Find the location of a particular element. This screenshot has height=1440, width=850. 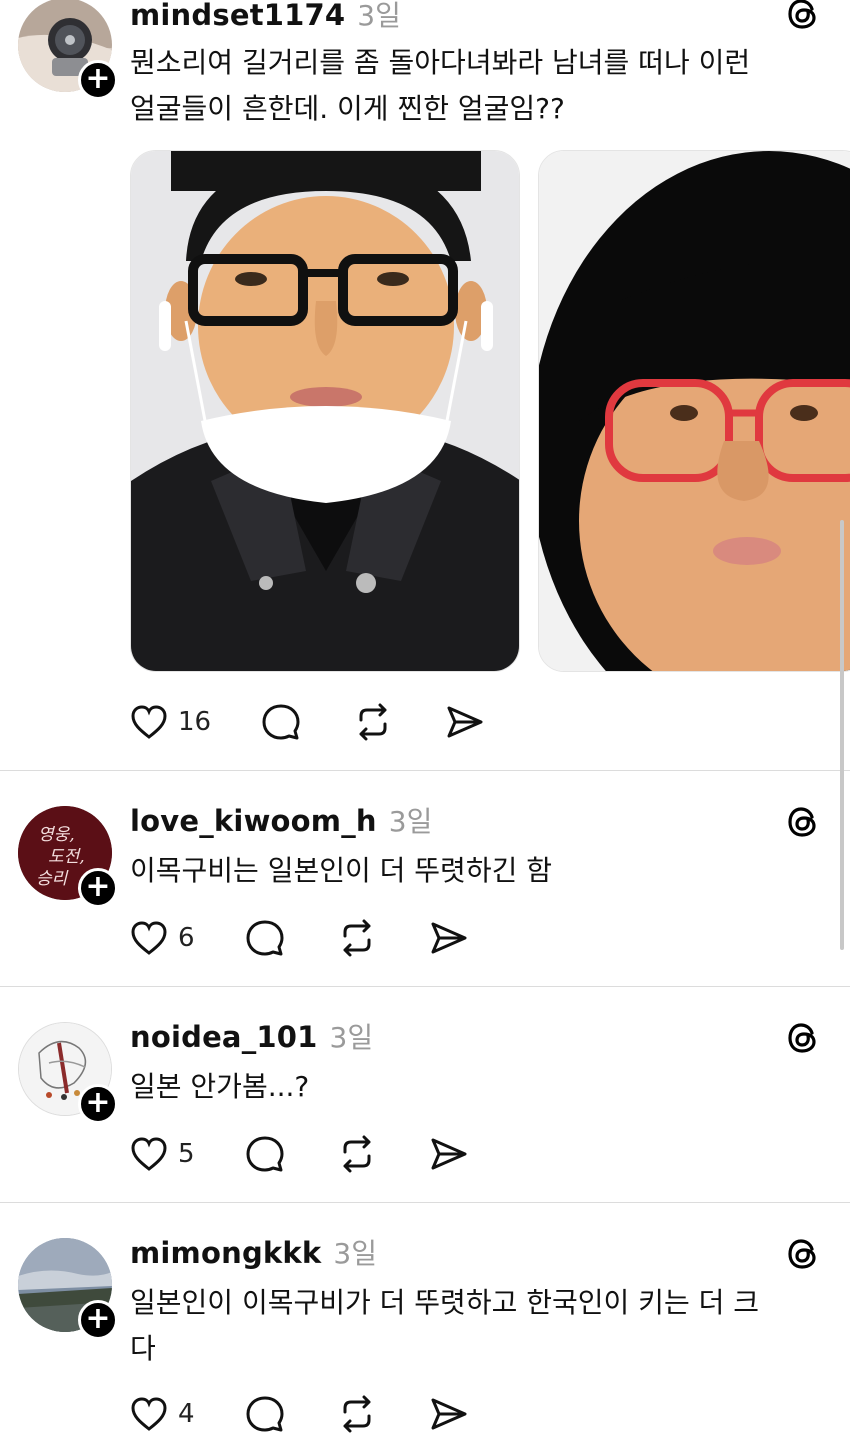

post-text-line: 얼굴들이 흔한데. 이게 찐한 얼굴임?? is located at coordinates (347, 108).